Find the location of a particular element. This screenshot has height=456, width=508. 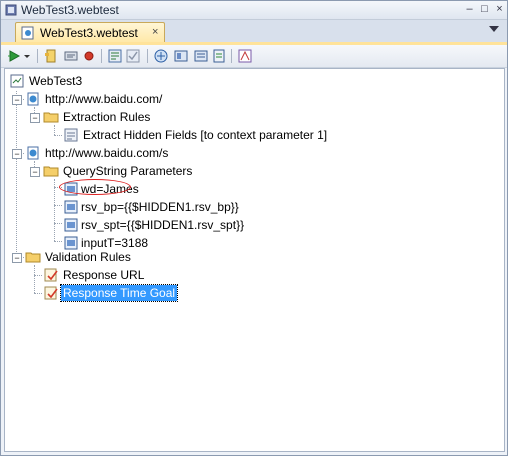

context-icon is located at coordinates (181, 56).